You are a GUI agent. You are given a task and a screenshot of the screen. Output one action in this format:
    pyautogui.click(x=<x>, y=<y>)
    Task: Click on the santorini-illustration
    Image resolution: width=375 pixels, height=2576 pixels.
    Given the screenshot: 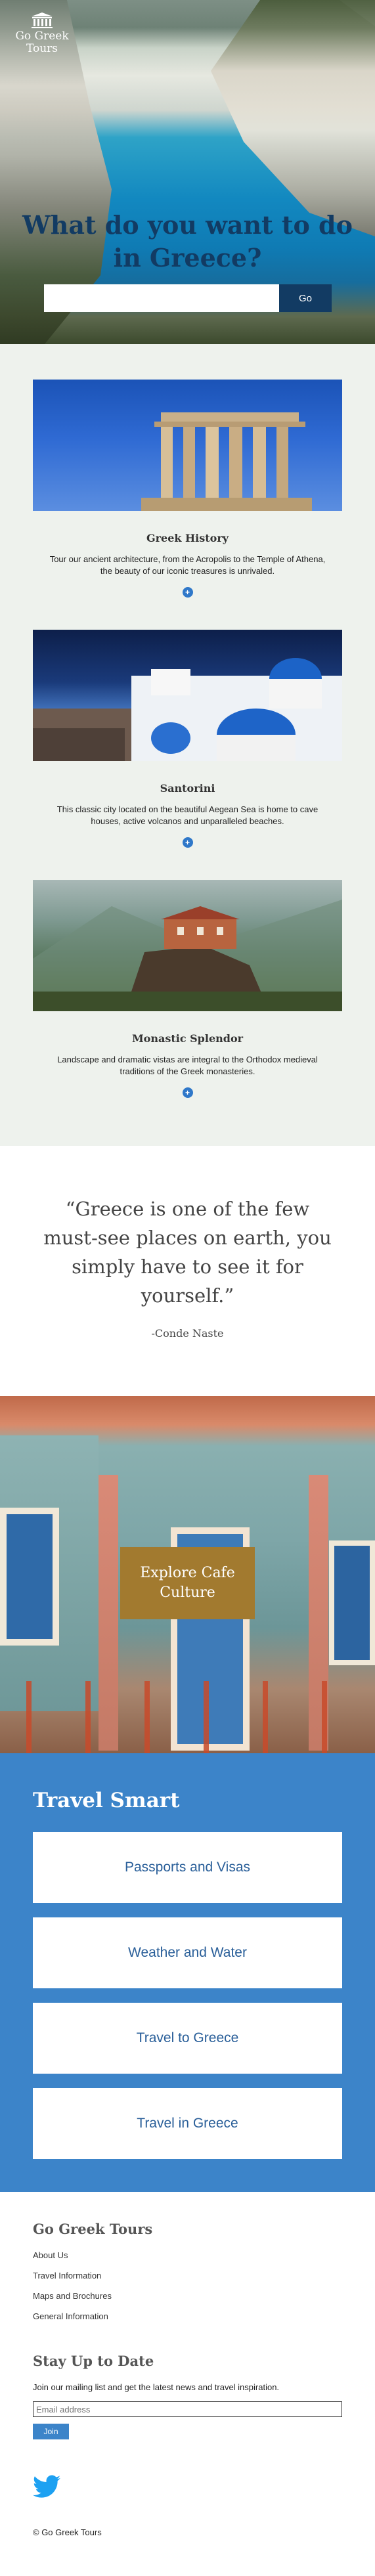 What is the action you would take?
    pyautogui.click(x=187, y=709)
    